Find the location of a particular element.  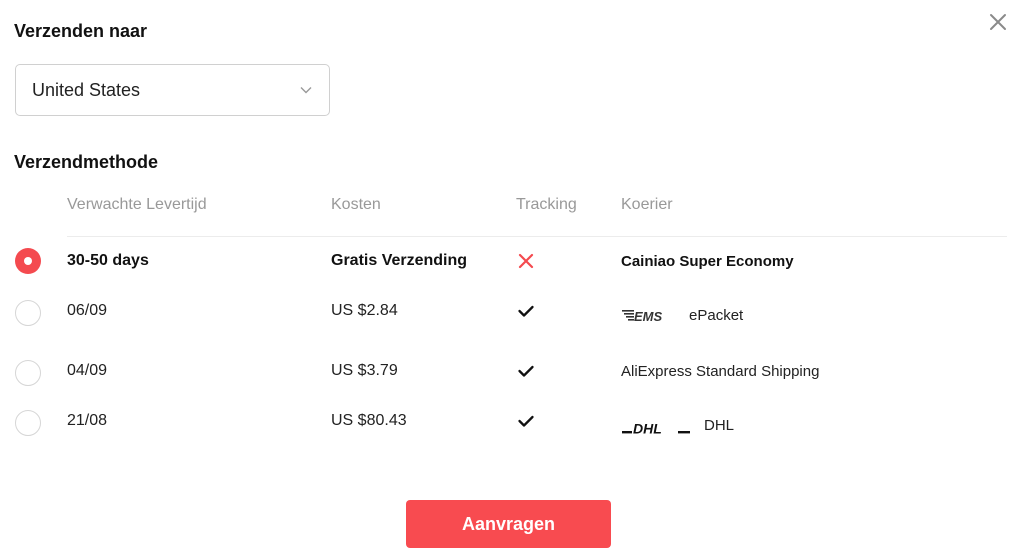

courier-name: DHL is located at coordinates (719, 425).